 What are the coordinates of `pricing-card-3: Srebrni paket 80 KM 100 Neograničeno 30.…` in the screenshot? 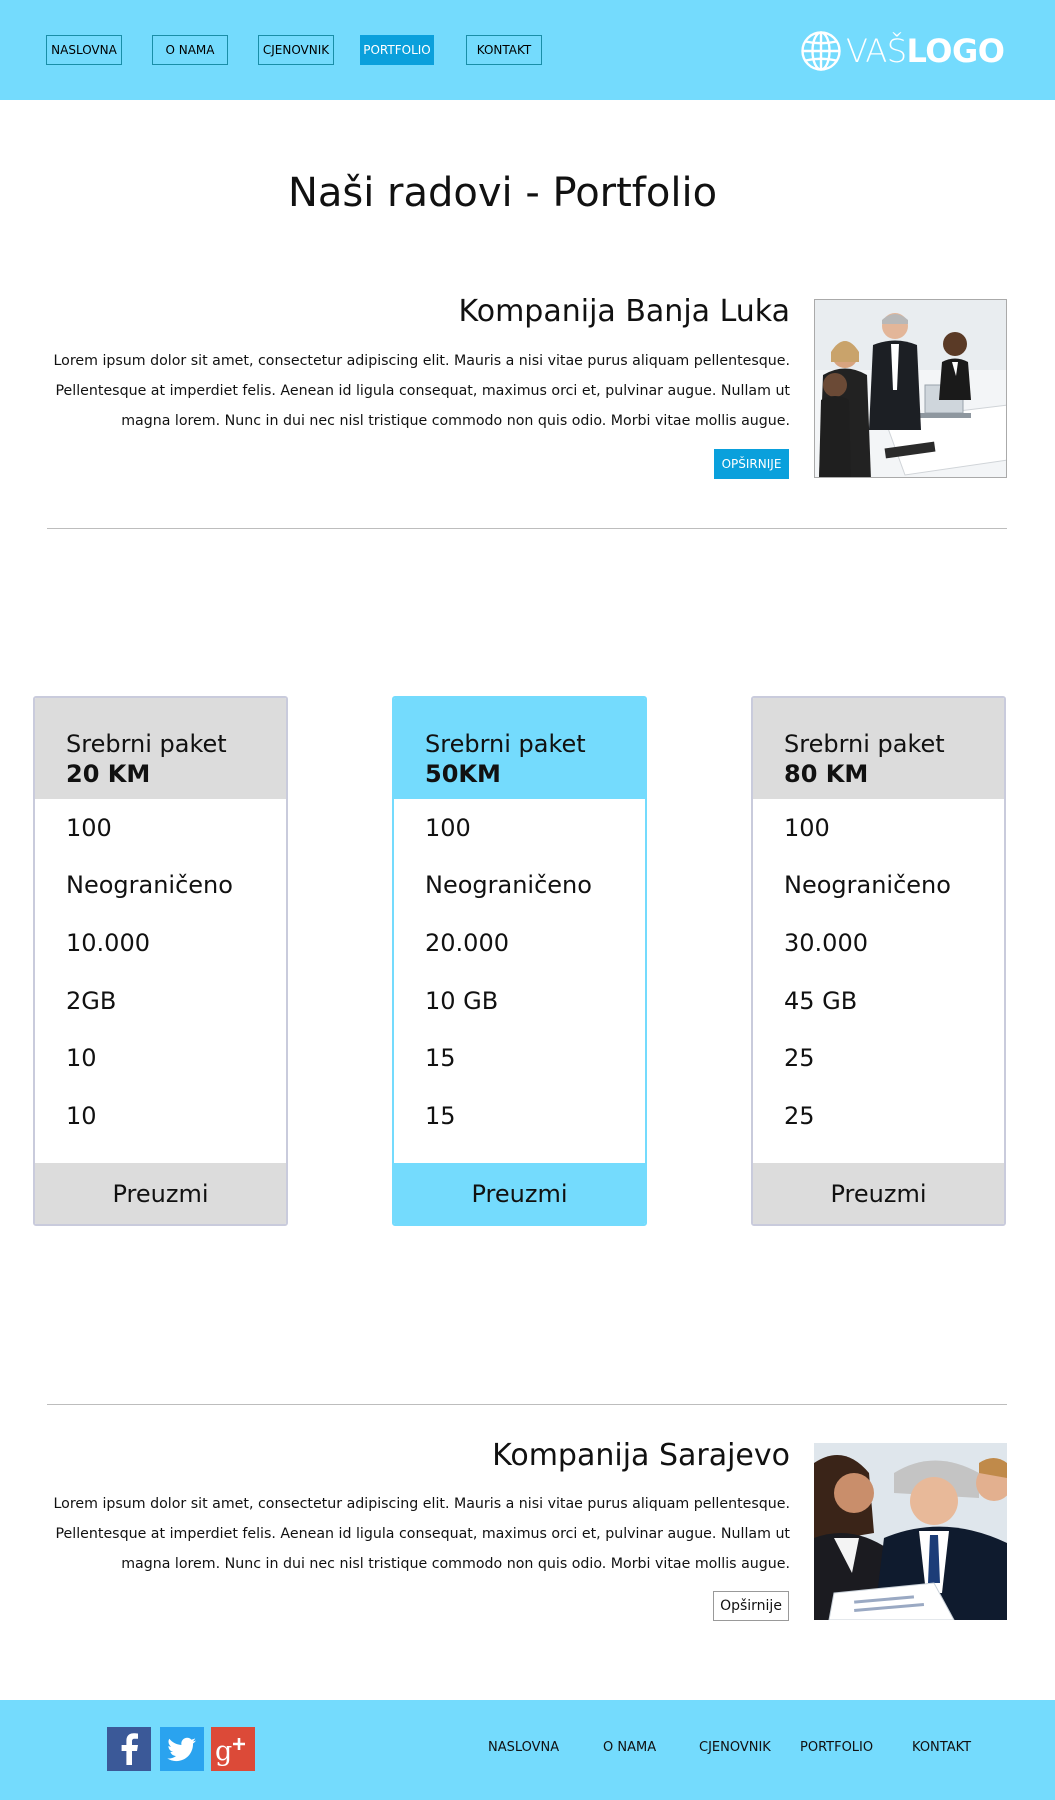 It's located at (878, 961).